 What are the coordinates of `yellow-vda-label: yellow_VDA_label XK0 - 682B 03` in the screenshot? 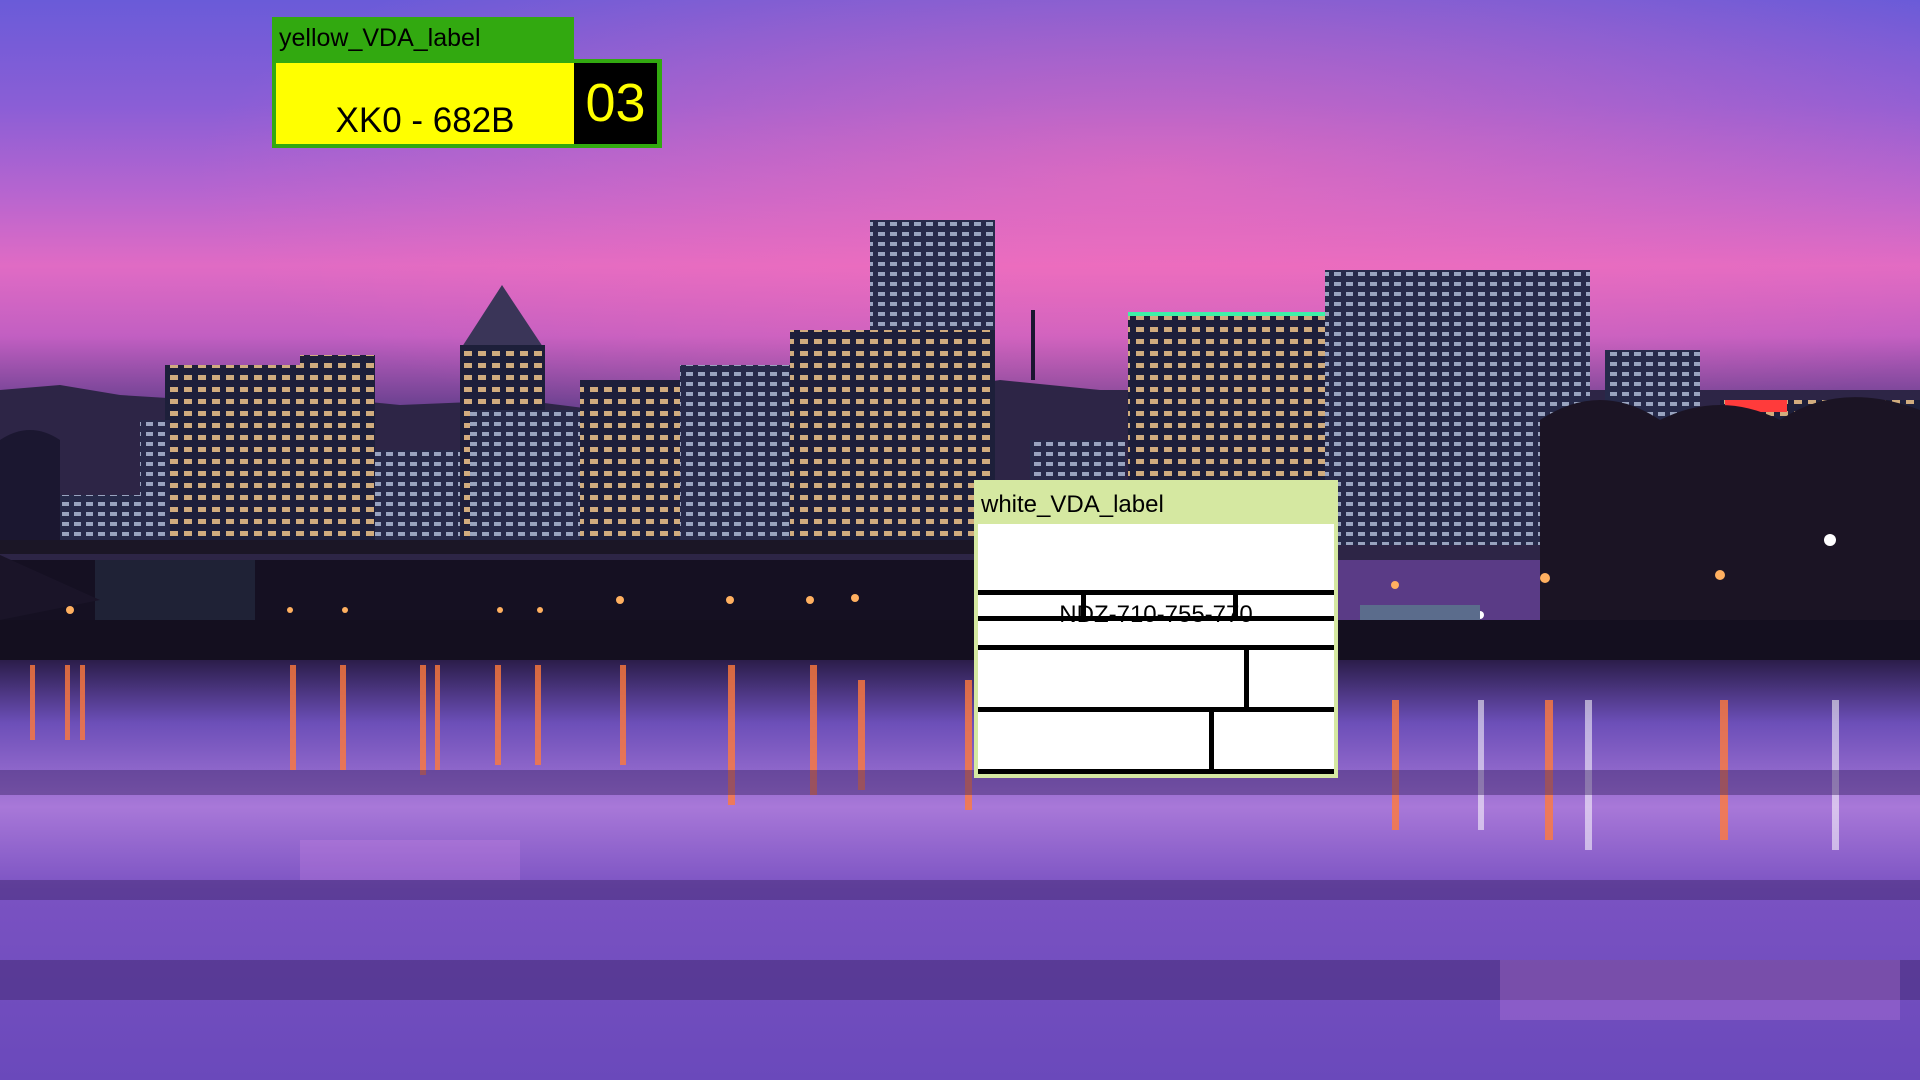 It's located at (467, 82).